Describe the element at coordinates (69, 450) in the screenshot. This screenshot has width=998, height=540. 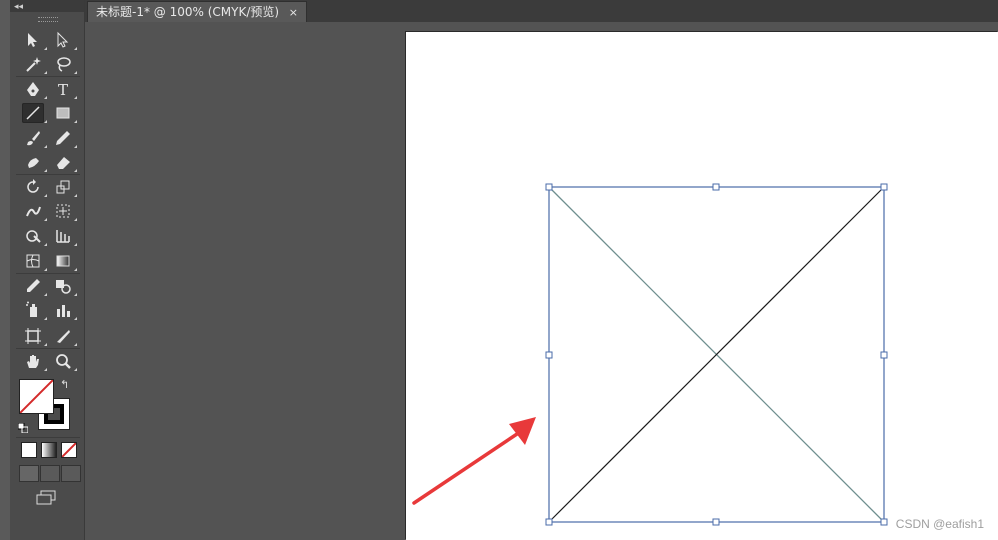
I see `none-mode-button` at that location.